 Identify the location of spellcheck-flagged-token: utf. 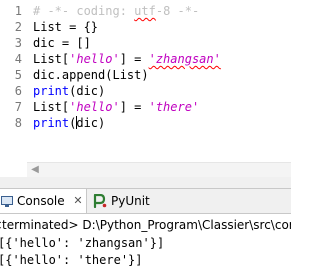
(145, 11).